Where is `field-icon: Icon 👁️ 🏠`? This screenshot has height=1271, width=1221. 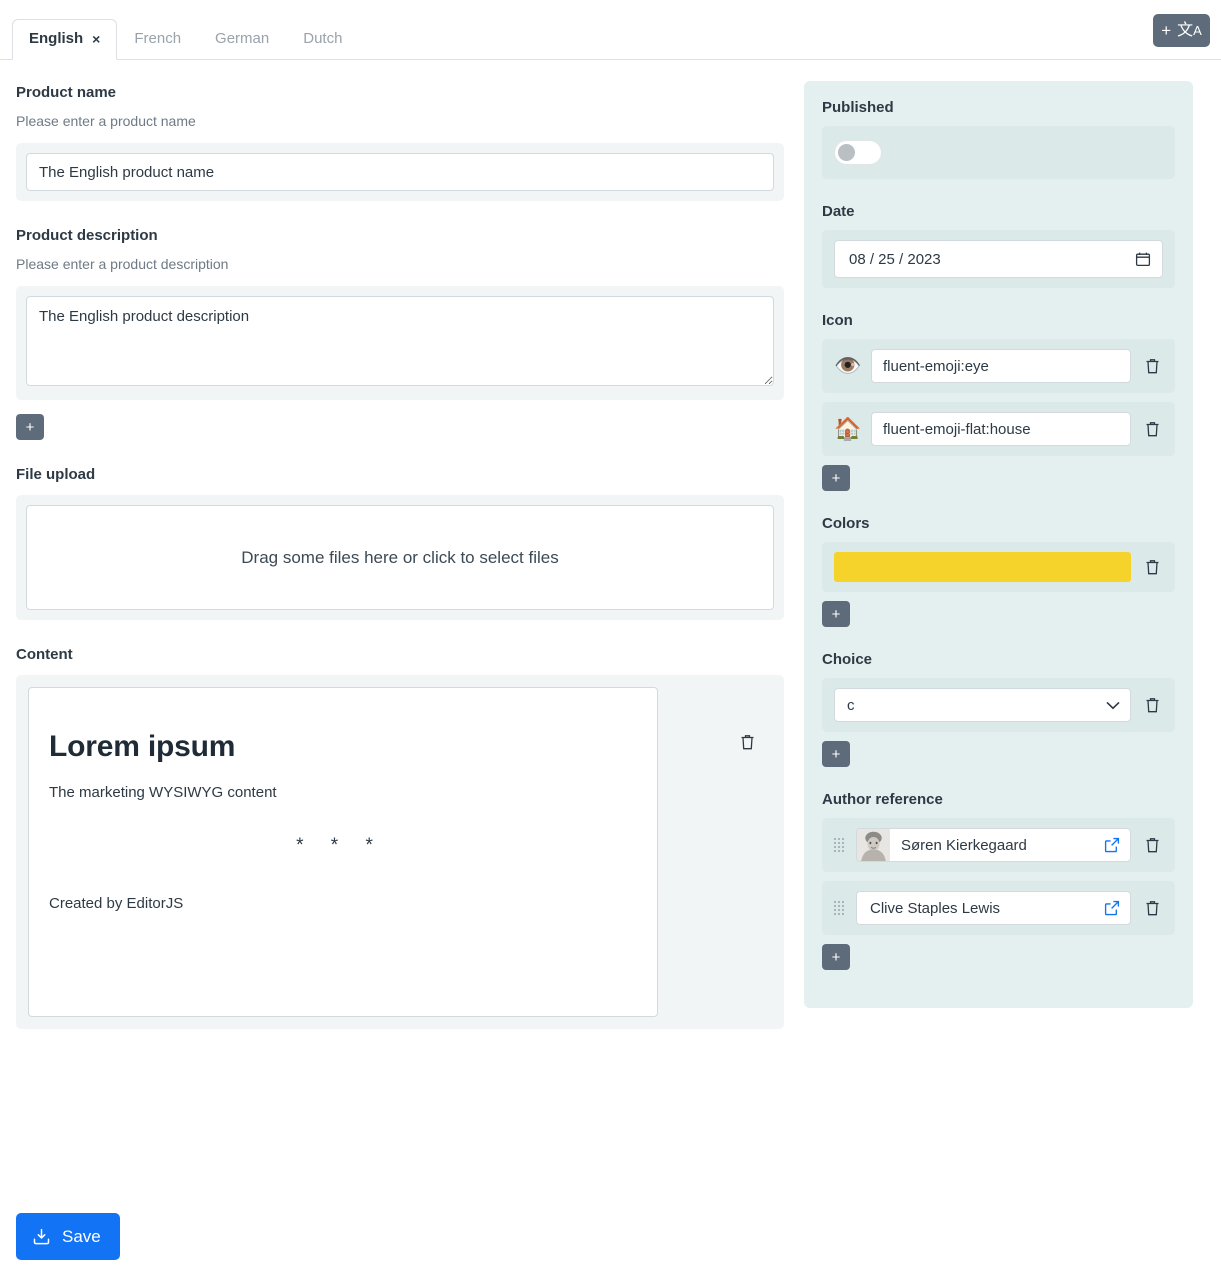 field-icon: Icon 👁️ 🏠 is located at coordinates (998, 401).